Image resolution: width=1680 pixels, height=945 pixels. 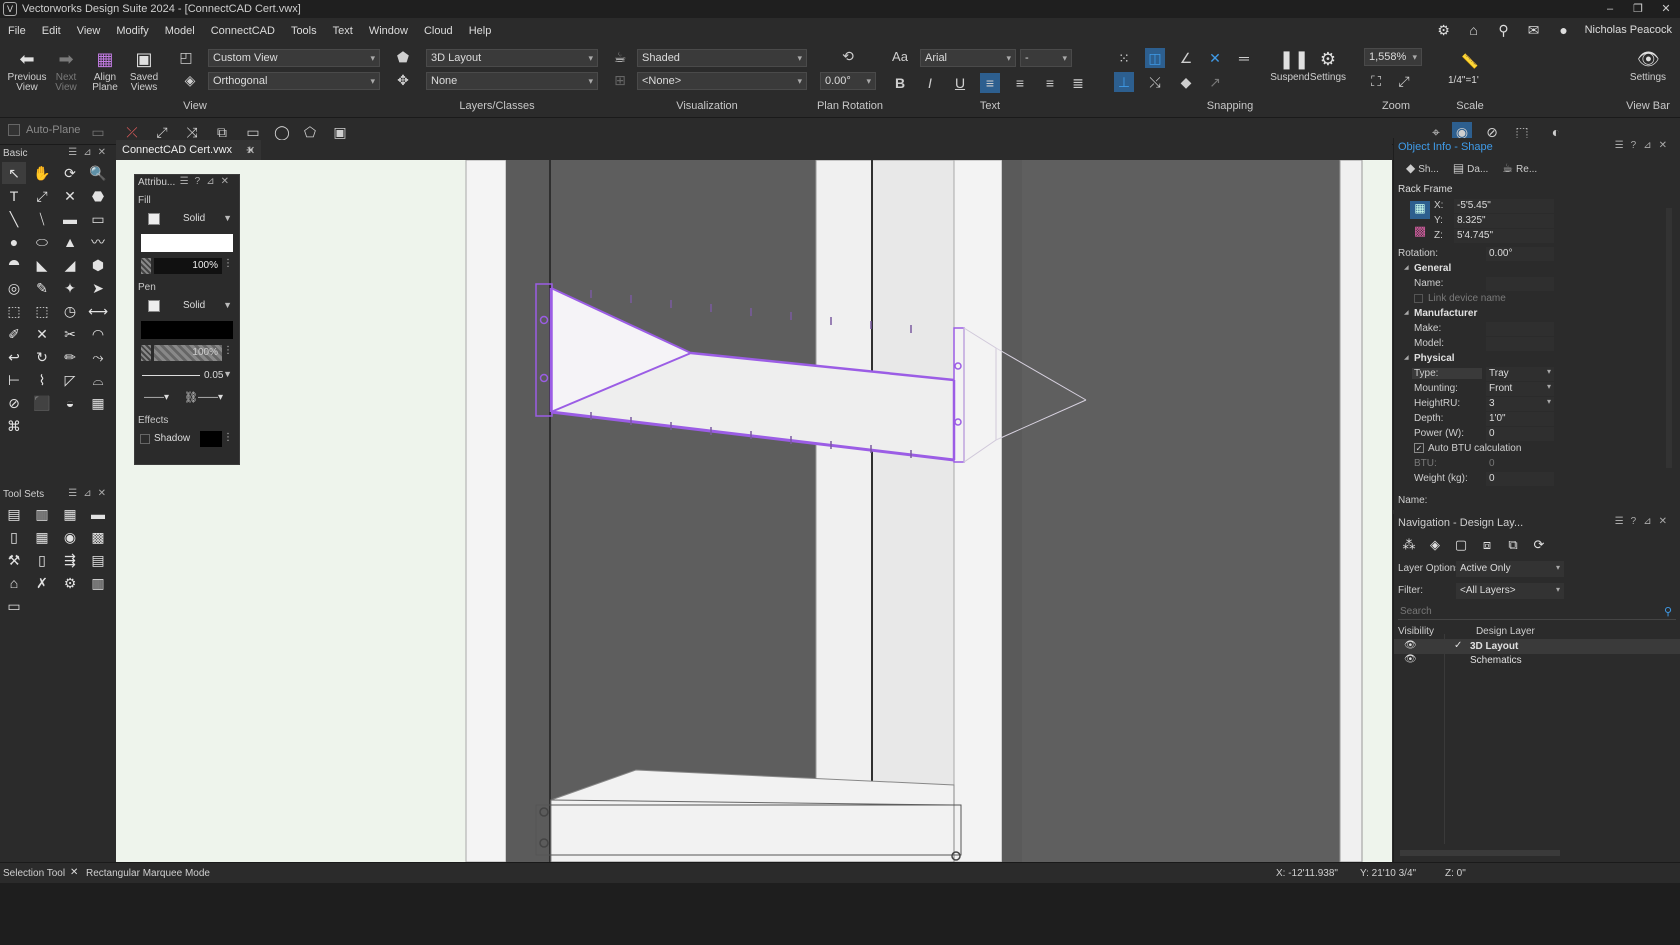 I want to click on user-icon: ●, so click(x=1564, y=30).